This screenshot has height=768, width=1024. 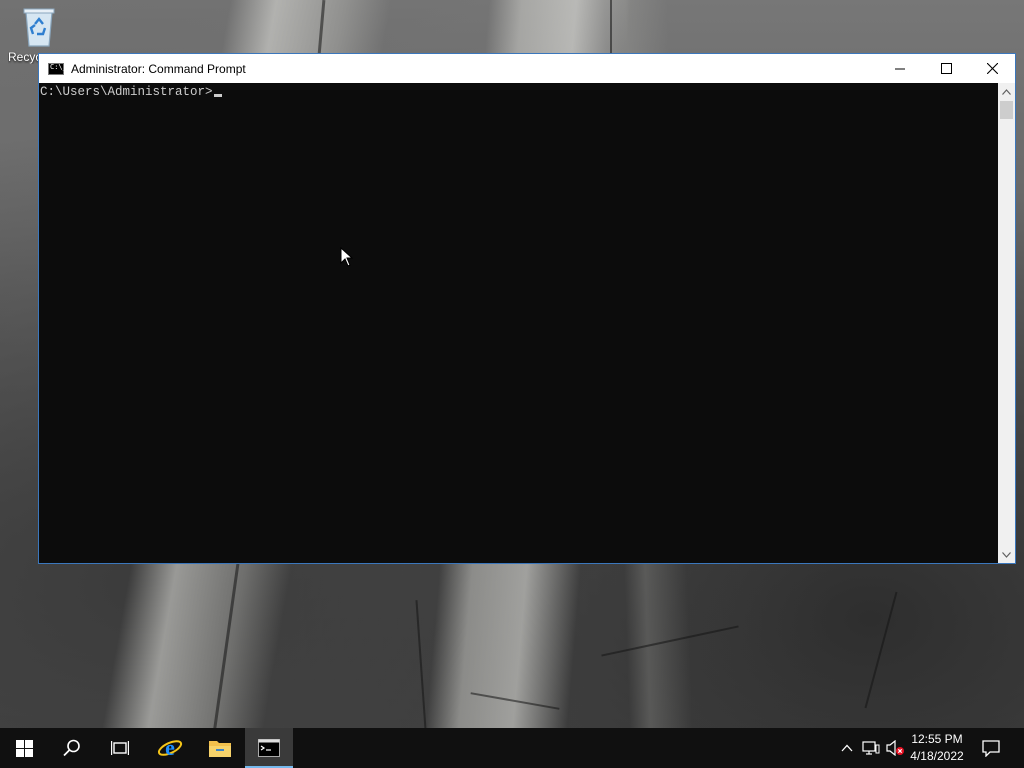 I want to click on volume-muted-icon, so click(x=895, y=748).